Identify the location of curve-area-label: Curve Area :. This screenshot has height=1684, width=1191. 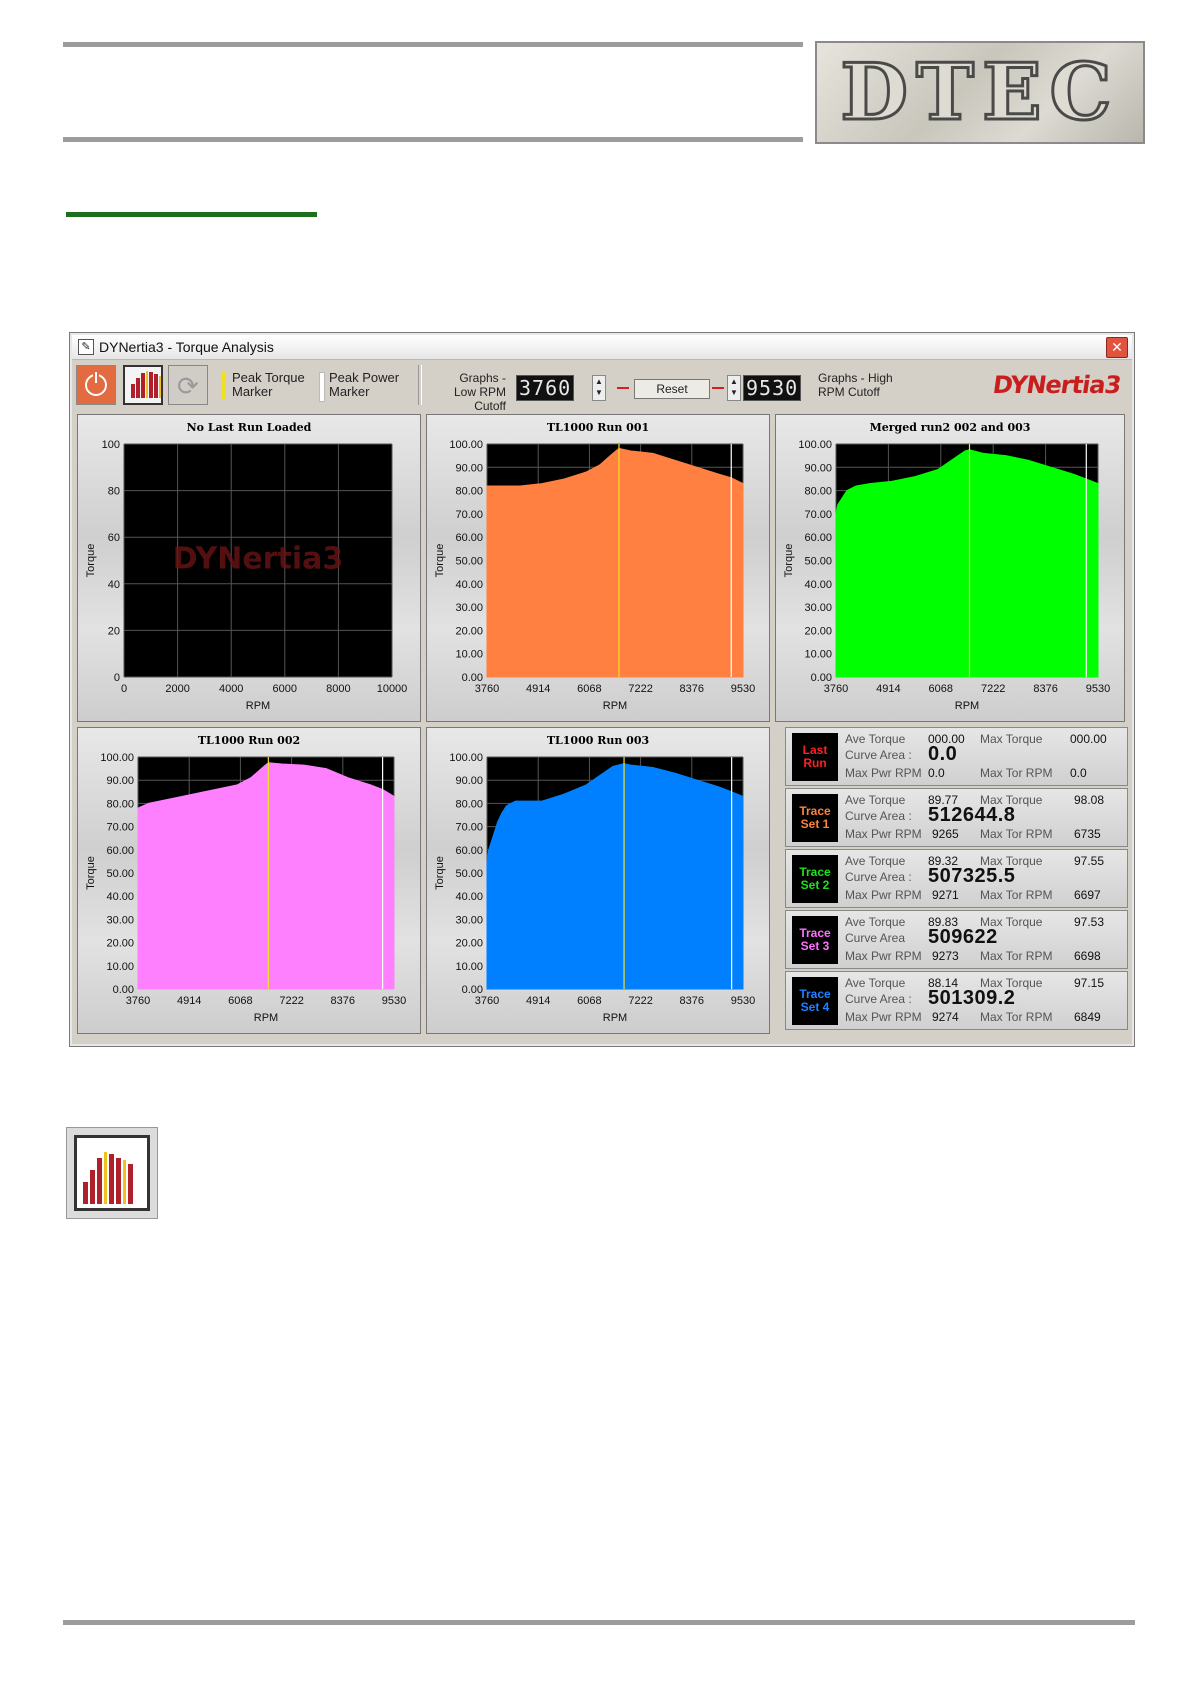
(878, 755).